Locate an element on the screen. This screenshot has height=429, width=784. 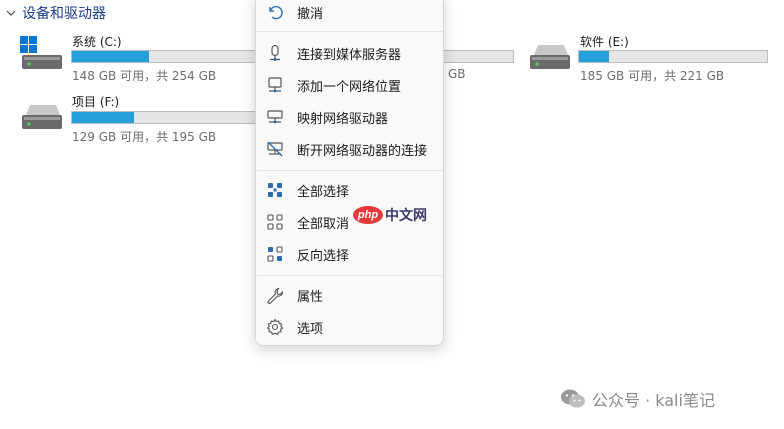
gear-icon is located at coordinates (275, 327).